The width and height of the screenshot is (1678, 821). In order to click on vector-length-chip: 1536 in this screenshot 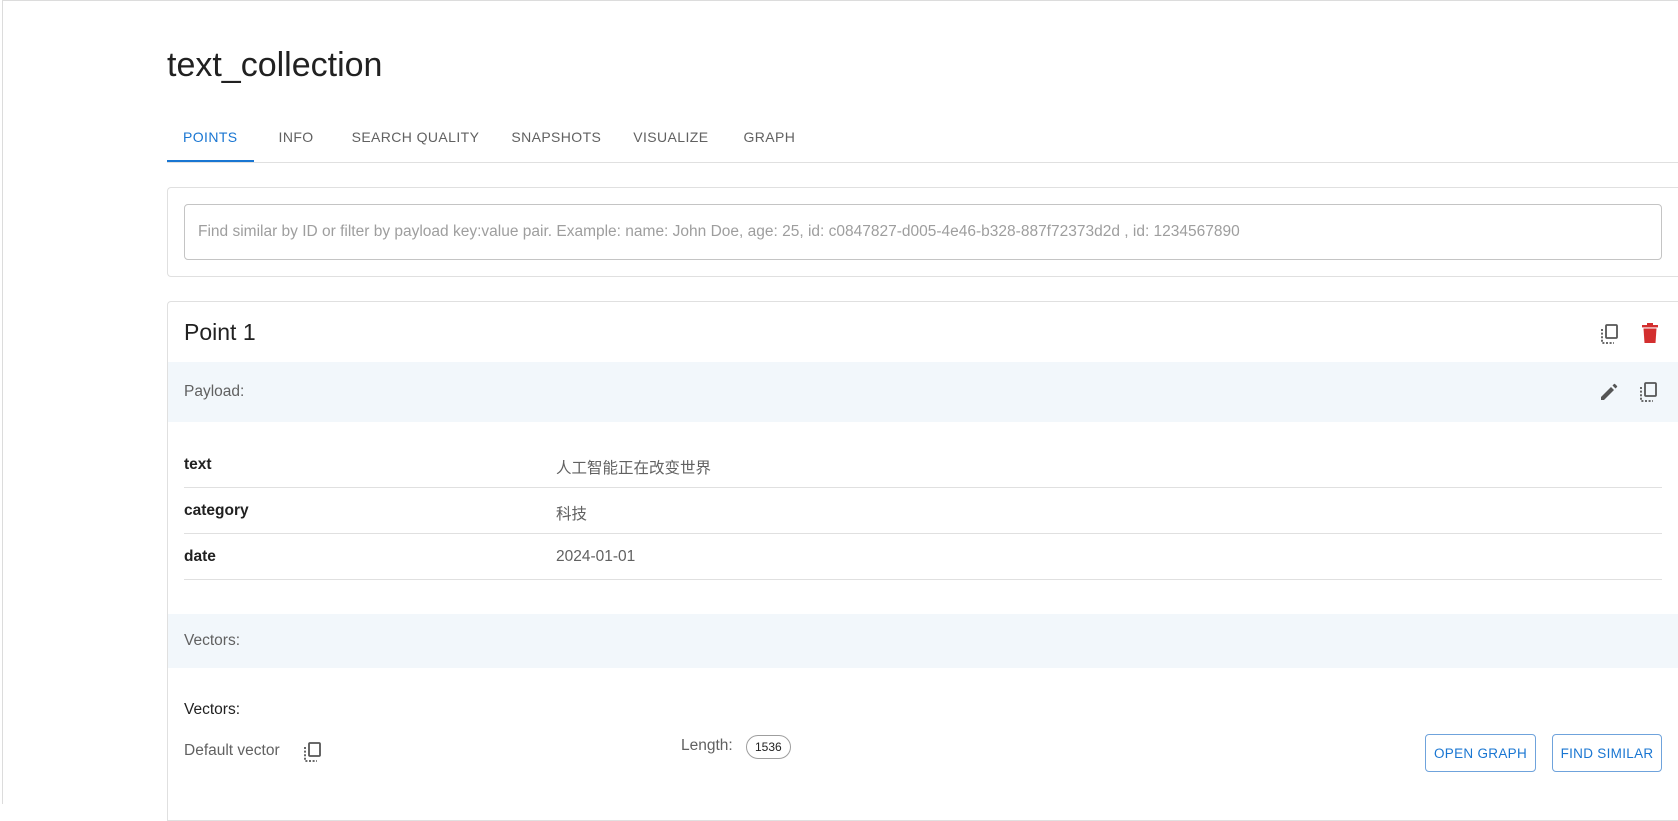, I will do `click(768, 747)`.